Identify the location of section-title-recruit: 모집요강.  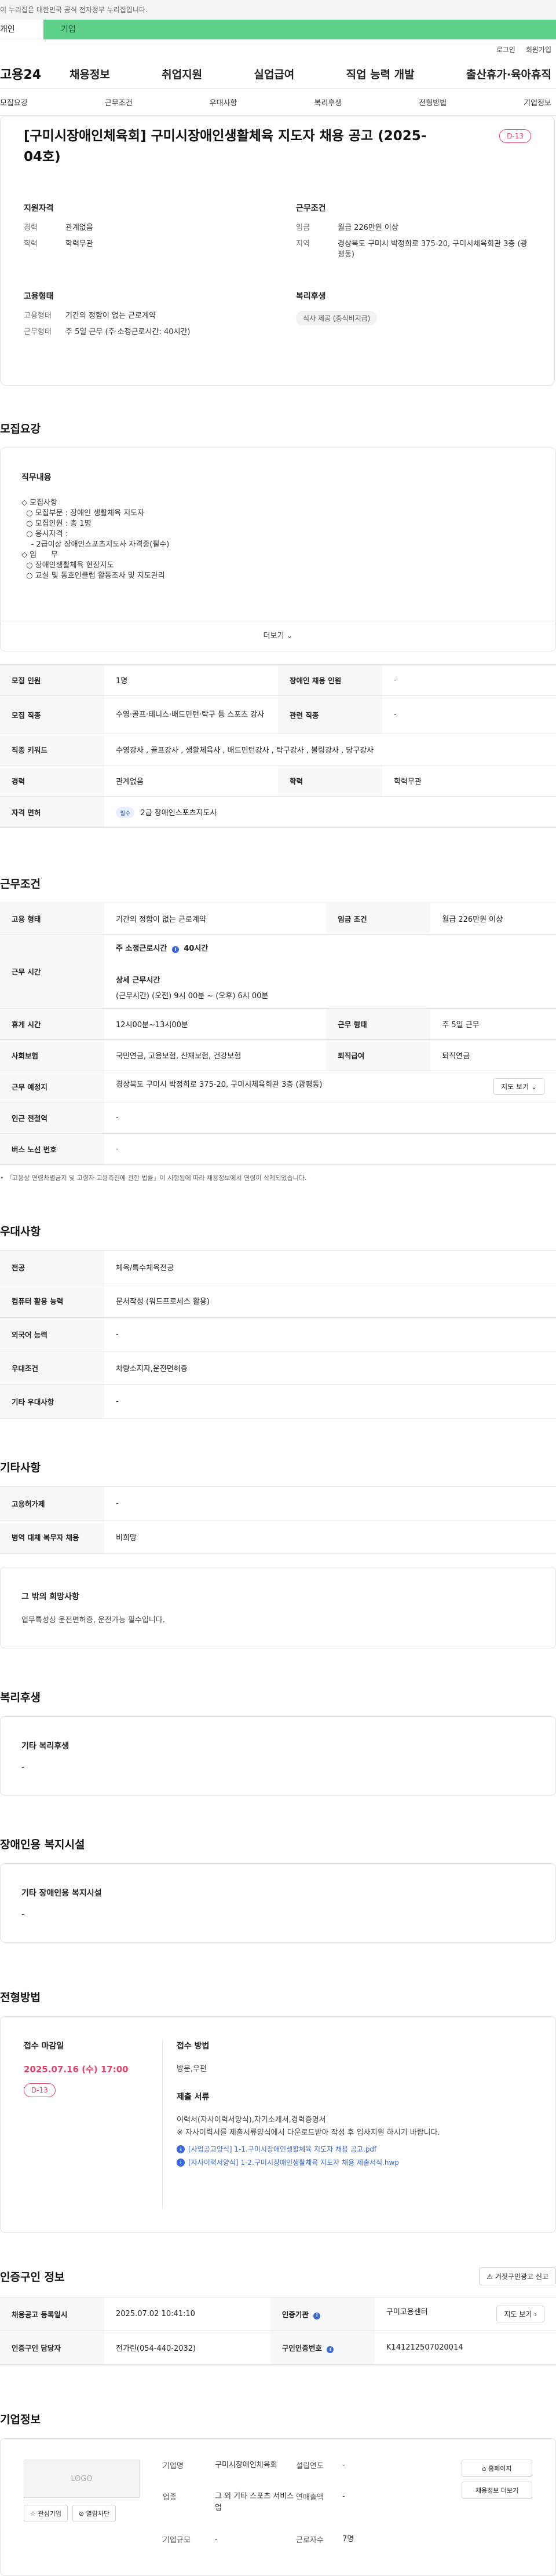
(21, 429).